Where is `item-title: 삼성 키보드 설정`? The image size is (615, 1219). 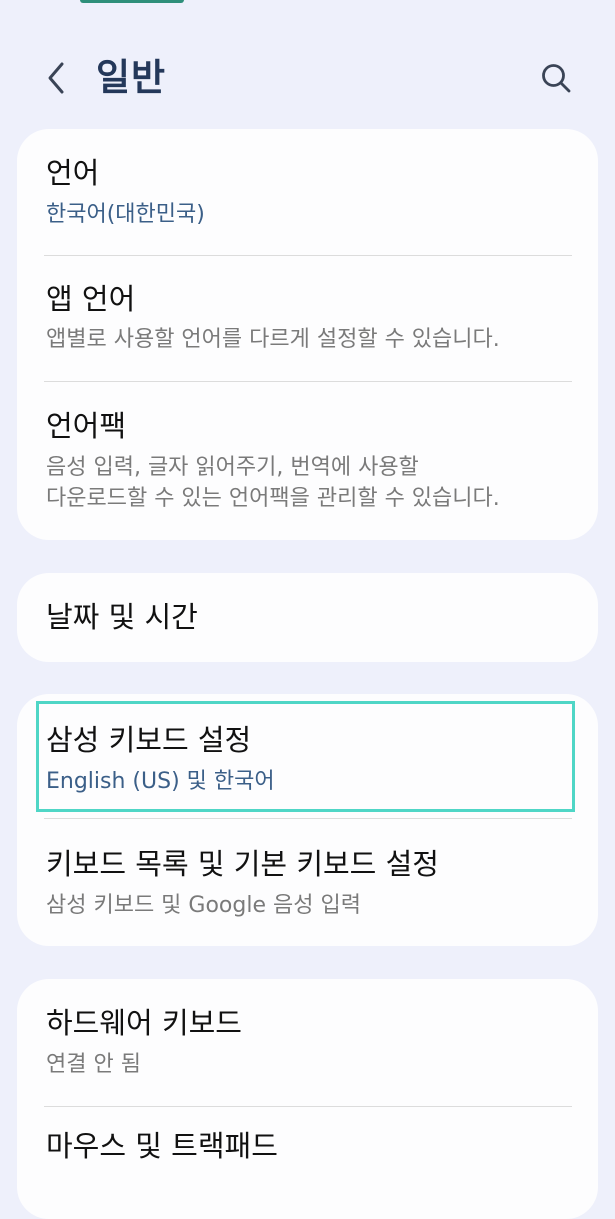 item-title: 삼성 키보드 설정 is located at coordinates (149, 740).